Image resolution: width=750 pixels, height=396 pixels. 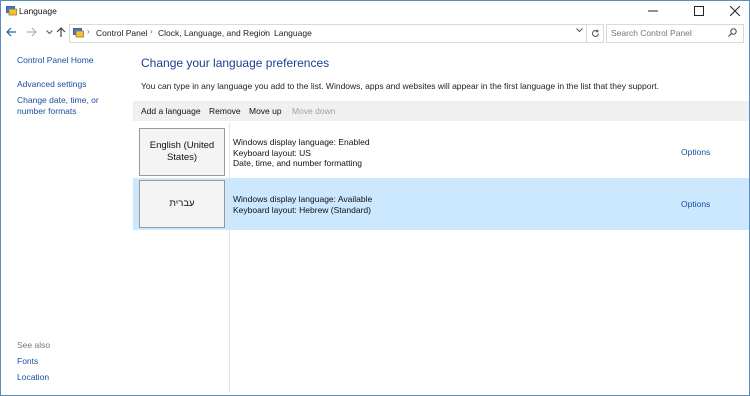 I want to click on remove-button: Remove, so click(x=225, y=111).